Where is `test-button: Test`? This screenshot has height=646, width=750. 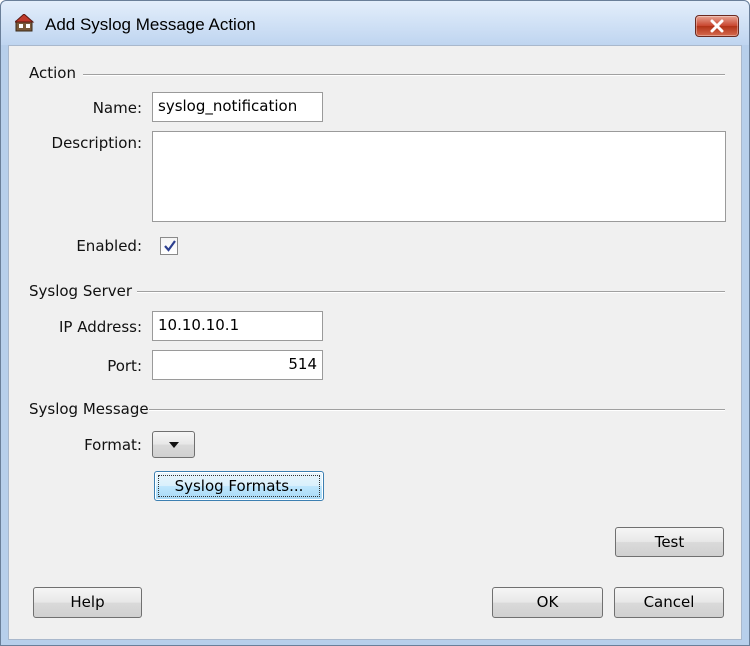 test-button: Test is located at coordinates (669, 542).